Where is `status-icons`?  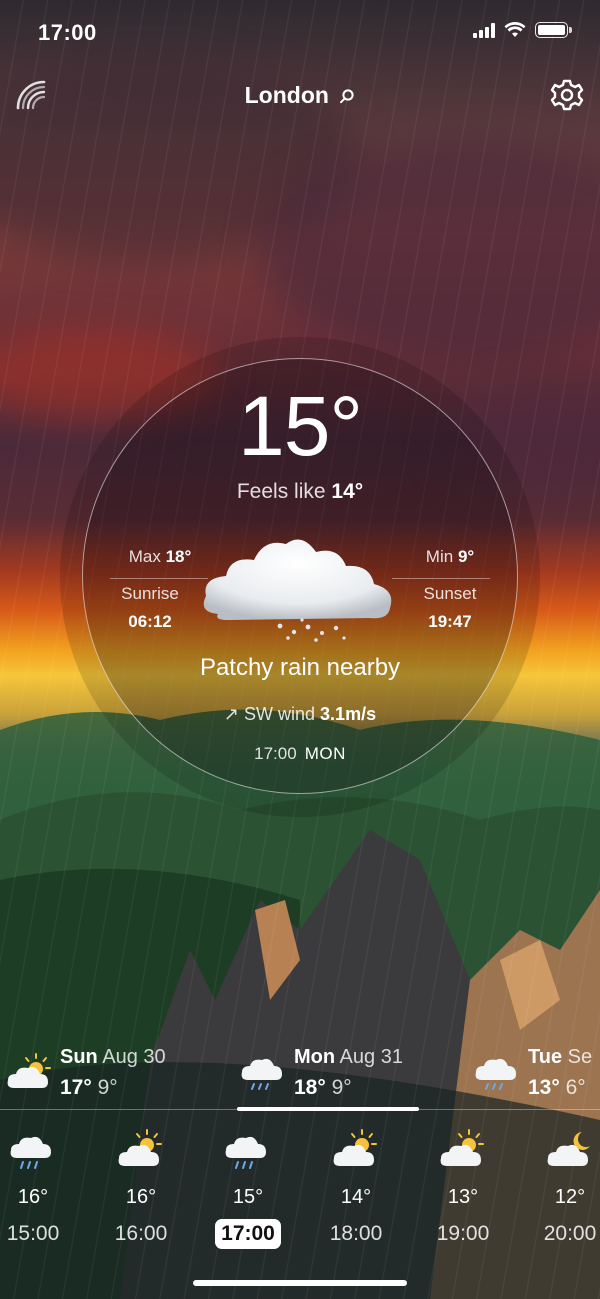
status-icons is located at coordinates (522, 30).